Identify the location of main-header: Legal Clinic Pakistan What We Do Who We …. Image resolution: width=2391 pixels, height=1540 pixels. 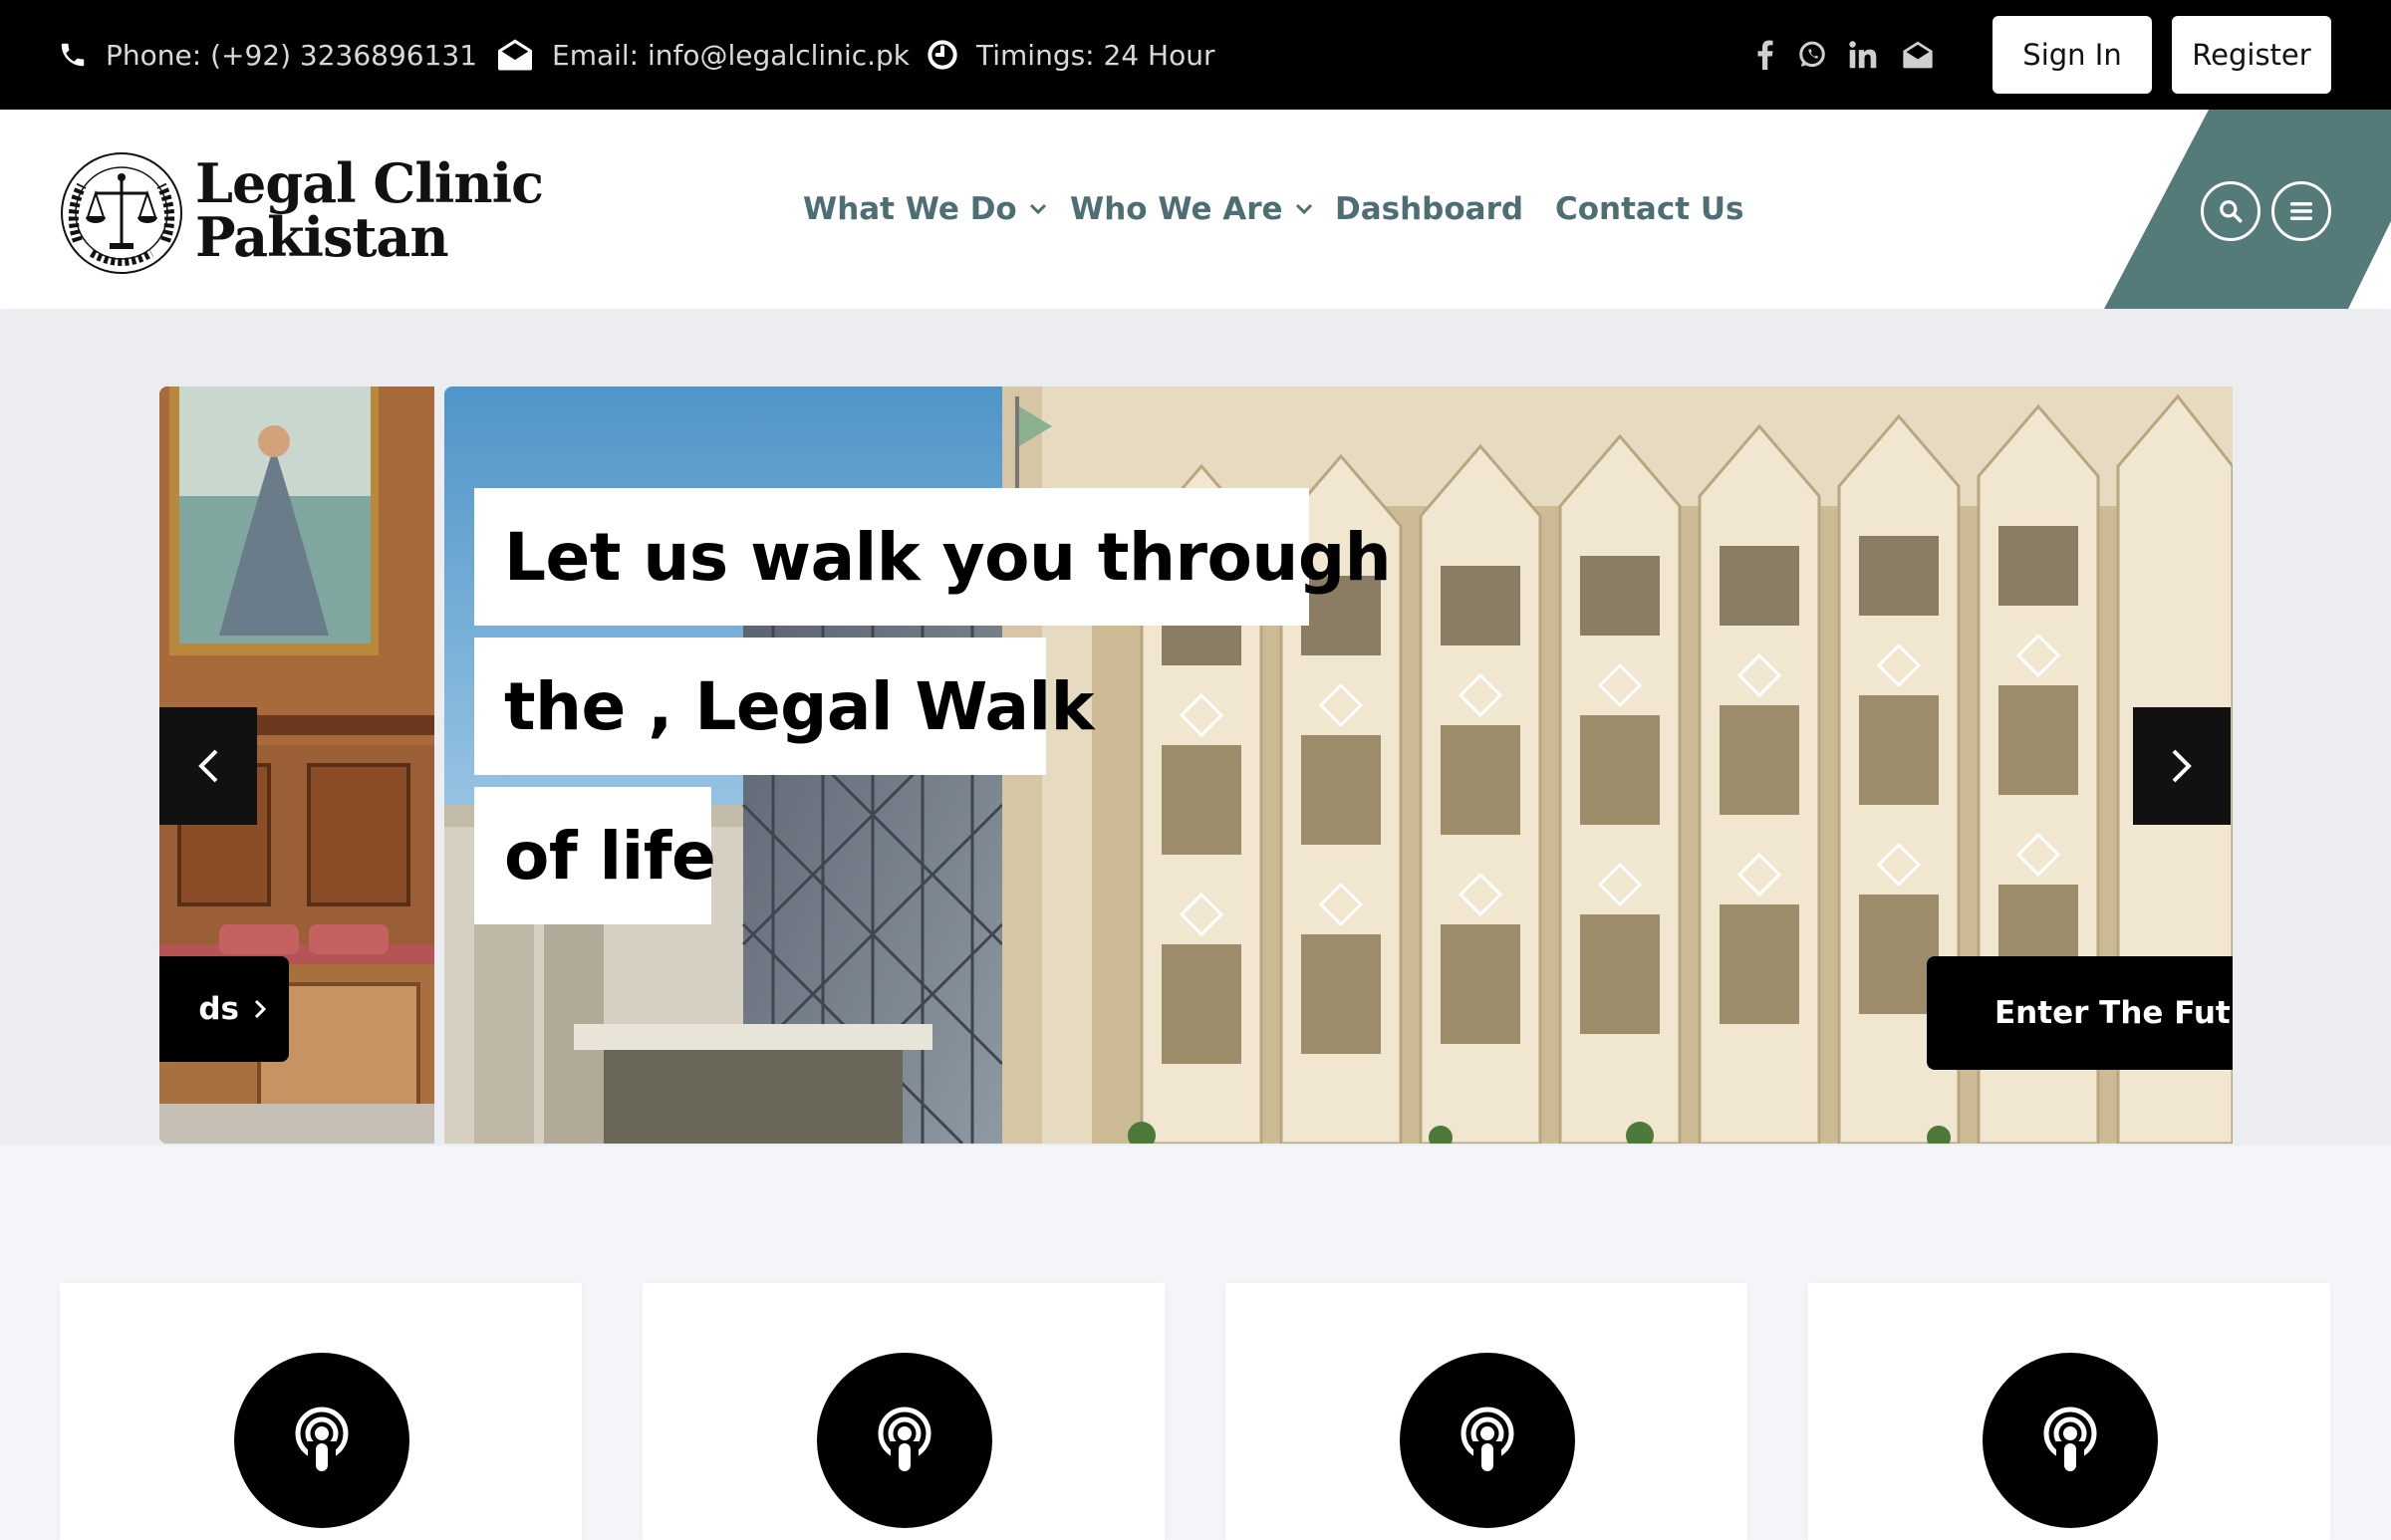
(1195, 209).